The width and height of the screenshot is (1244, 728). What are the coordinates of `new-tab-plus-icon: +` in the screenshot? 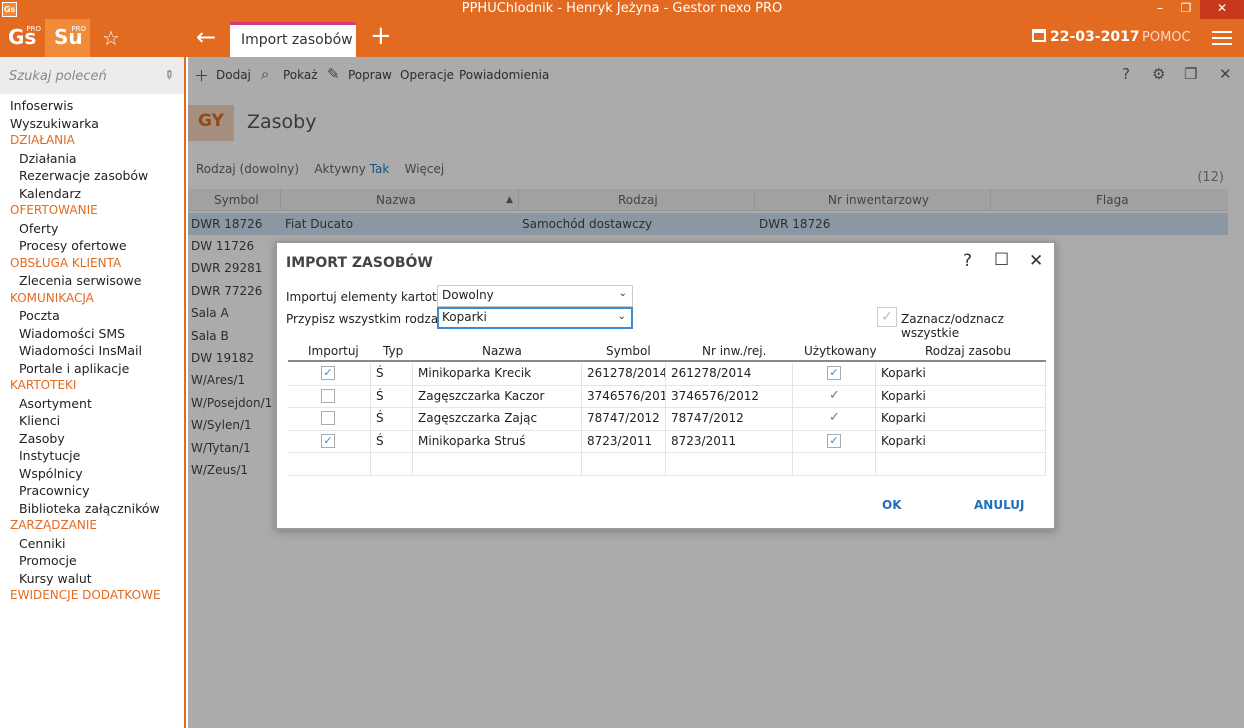 It's located at (381, 36).